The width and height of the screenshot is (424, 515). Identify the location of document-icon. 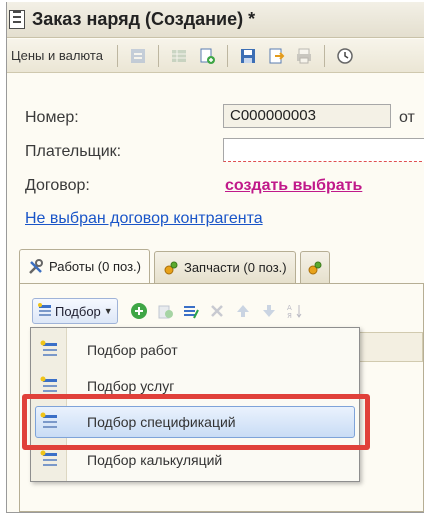
(17, 19).